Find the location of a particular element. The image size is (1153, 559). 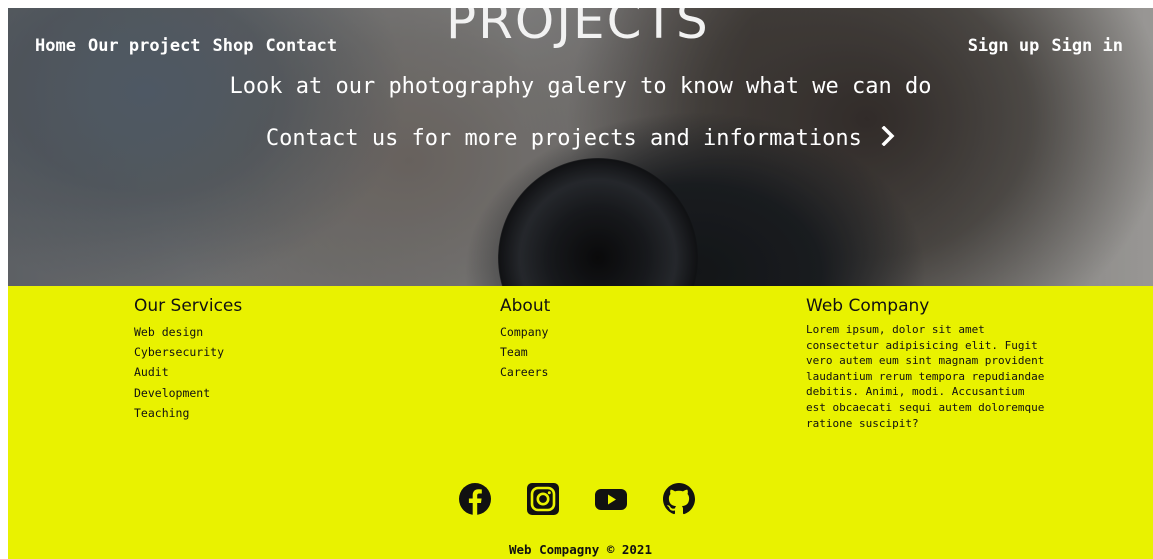

service-link-audit: Audit is located at coordinates (188, 372).